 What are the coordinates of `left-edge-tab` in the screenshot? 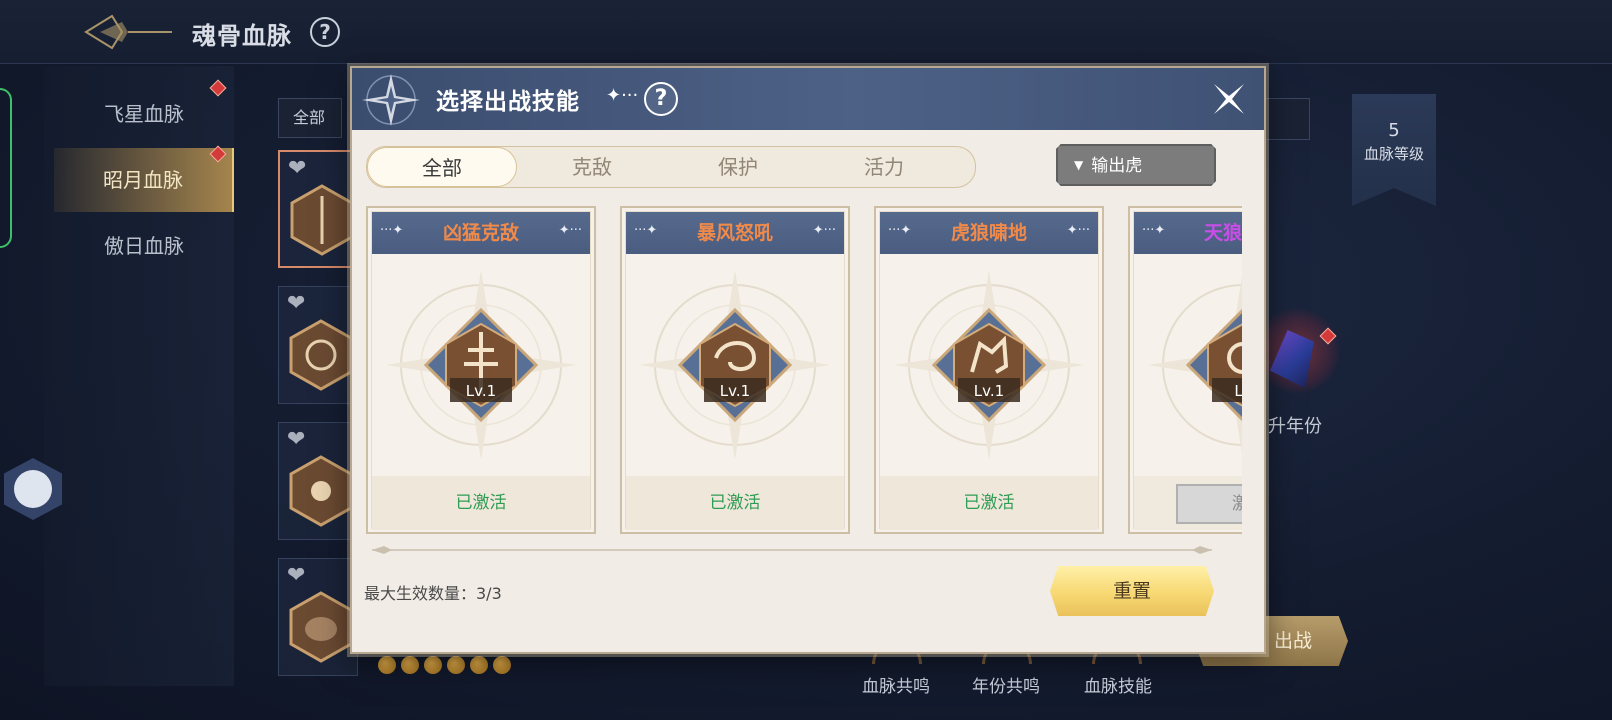 It's located at (6, 168).